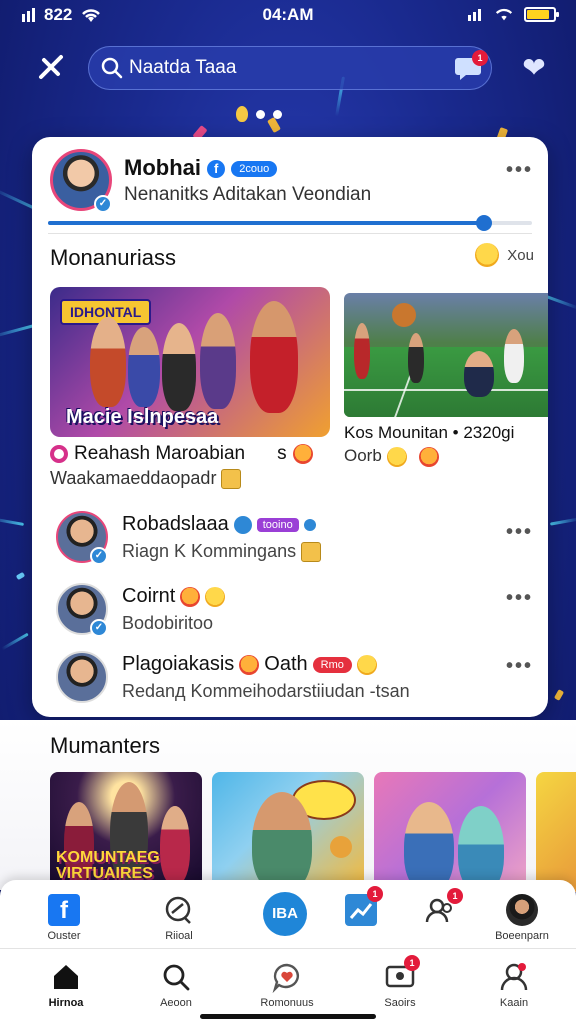 Image resolution: width=576 pixels, height=1024 pixels. I want to click on search-chat-icon, so click(179, 910).